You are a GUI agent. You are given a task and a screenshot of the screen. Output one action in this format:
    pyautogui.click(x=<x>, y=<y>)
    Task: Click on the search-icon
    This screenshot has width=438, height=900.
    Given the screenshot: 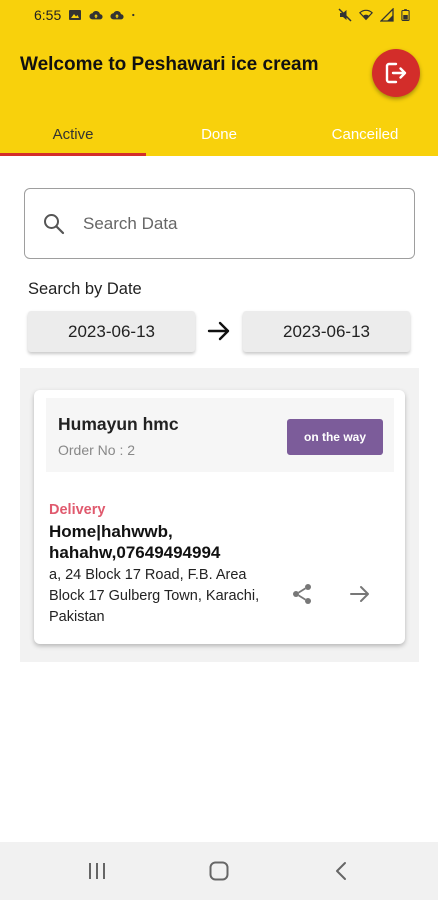 What is the action you would take?
    pyautogui.click(x=54, y=223)
    